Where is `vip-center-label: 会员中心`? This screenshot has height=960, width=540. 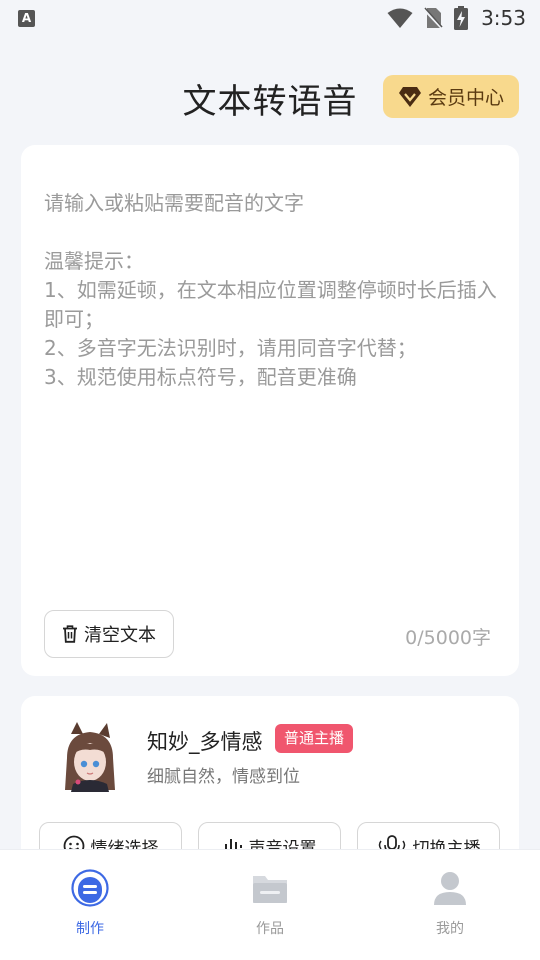
vip-center-label: 会员中心 is located at coordinates (465, 98).